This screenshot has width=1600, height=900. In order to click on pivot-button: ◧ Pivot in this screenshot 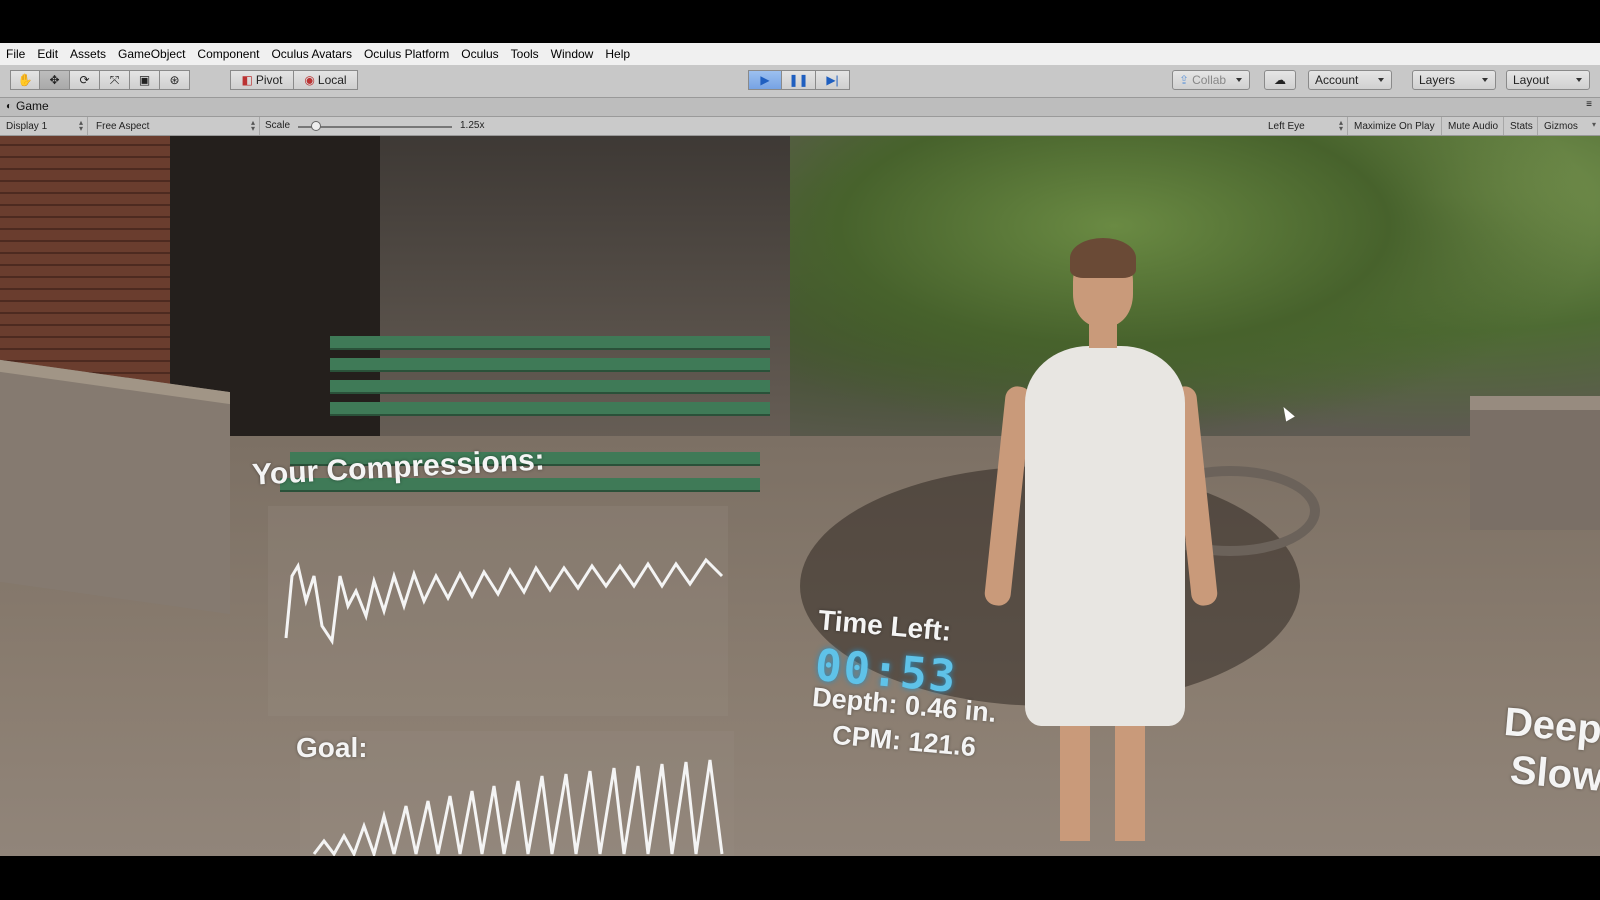, I will do `click(262, 80)`.